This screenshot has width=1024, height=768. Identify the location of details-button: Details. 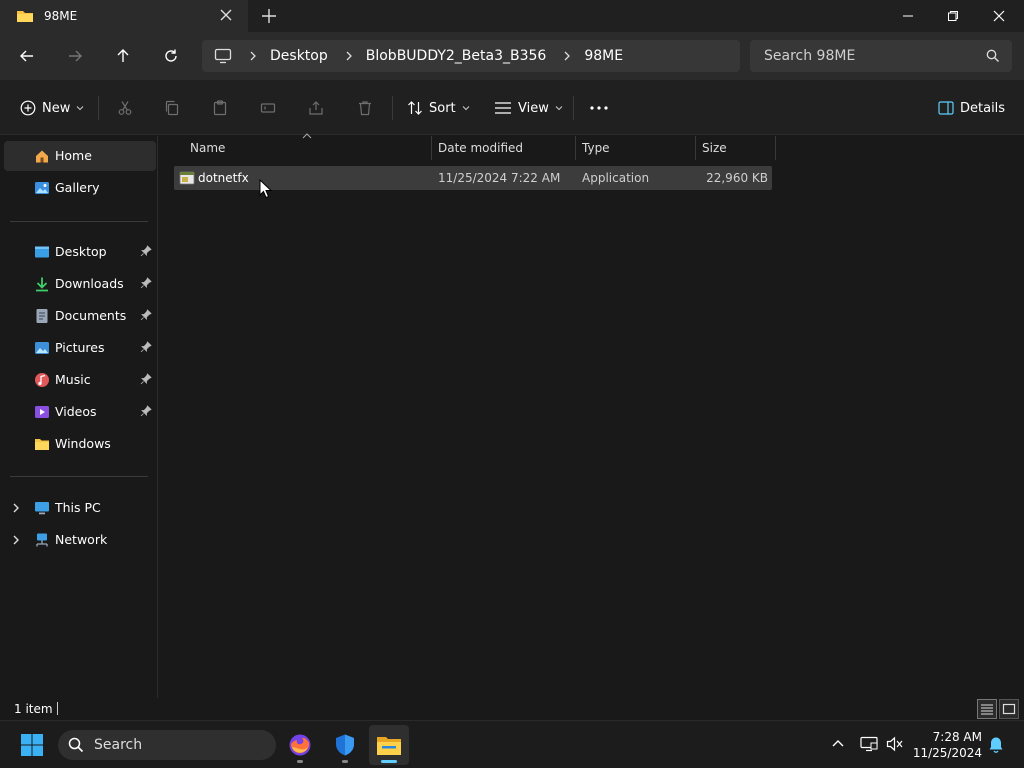
(971, 108).